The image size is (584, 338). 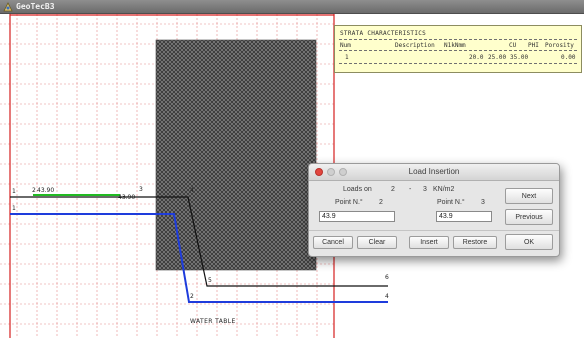 I want to click on app-logo-icon, so click(x=8, y=7).